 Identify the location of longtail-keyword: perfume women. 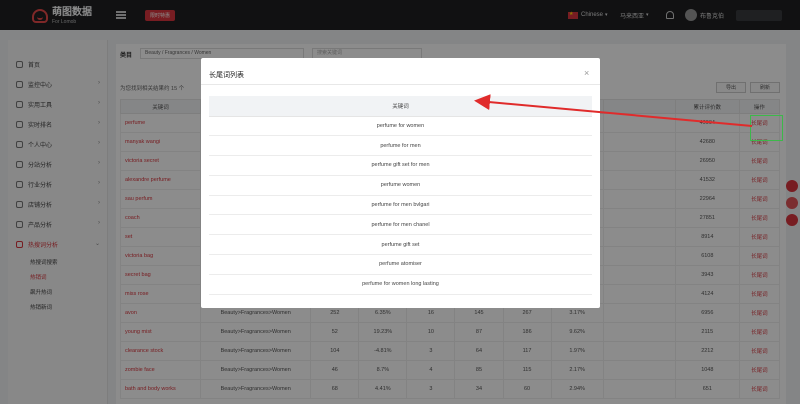
(400, 185).